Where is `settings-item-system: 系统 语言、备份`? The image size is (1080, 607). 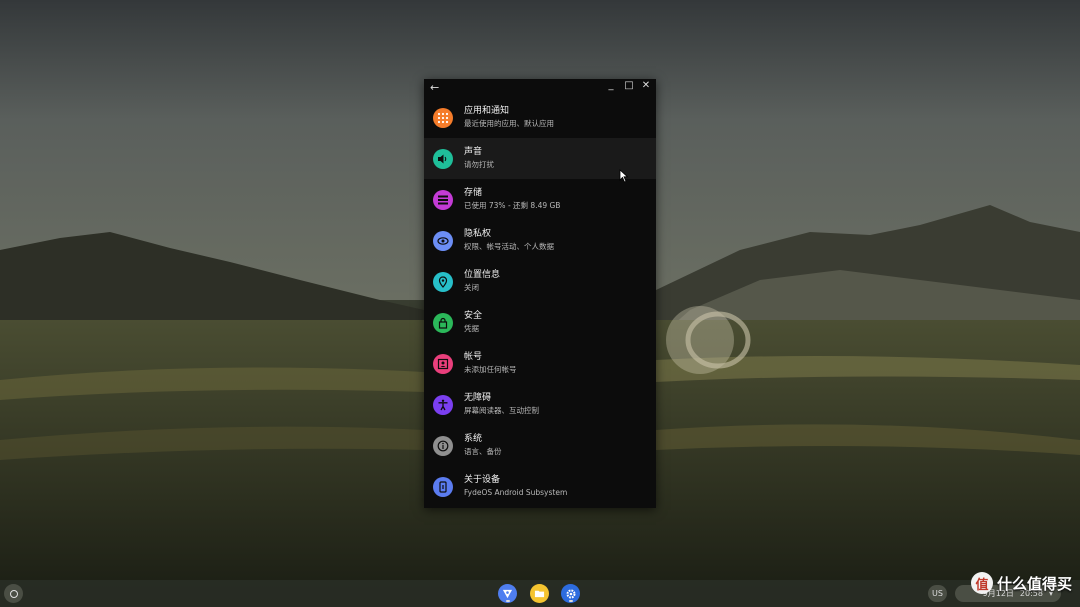
settings-item-system: 系统 语言、备份 is located at coordinates (540, 445).